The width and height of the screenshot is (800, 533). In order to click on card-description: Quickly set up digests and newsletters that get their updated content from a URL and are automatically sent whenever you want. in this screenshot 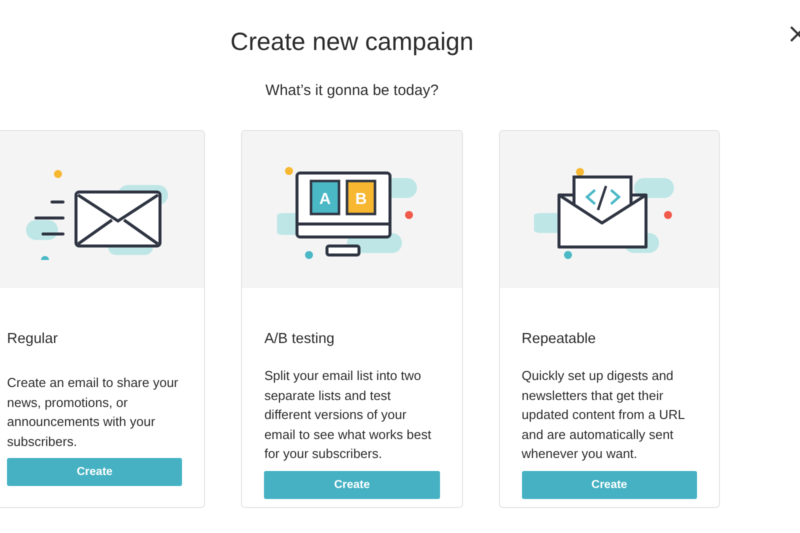, I will do `click(604, 415)`.